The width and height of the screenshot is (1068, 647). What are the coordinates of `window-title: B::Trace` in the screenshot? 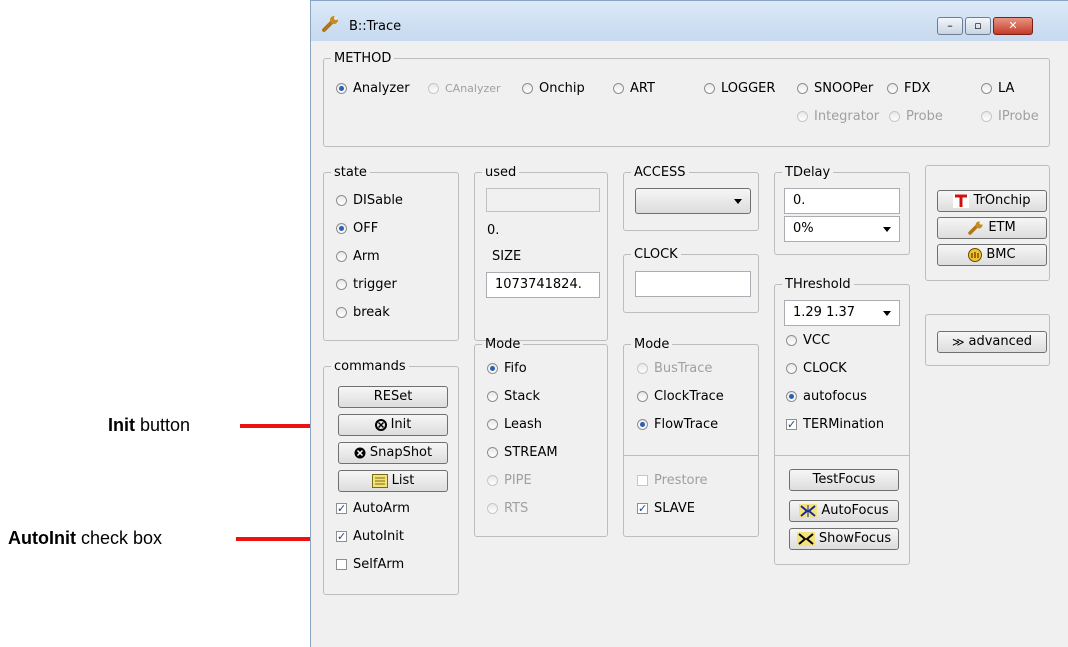 It's located at (375, 26).